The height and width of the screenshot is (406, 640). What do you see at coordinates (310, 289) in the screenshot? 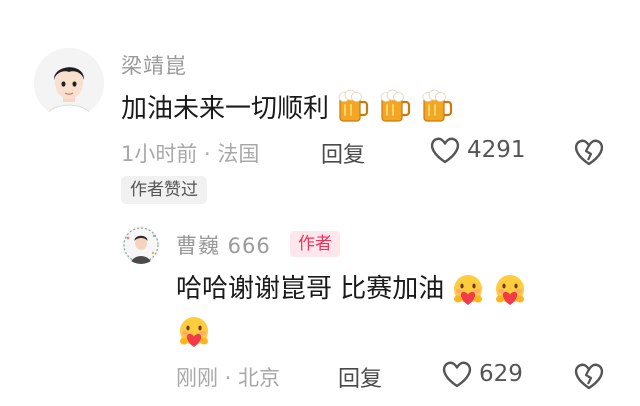
I see `reply-text: 哈哈谢谢崑哥 比赛加油` at bounding box center [310, 289].